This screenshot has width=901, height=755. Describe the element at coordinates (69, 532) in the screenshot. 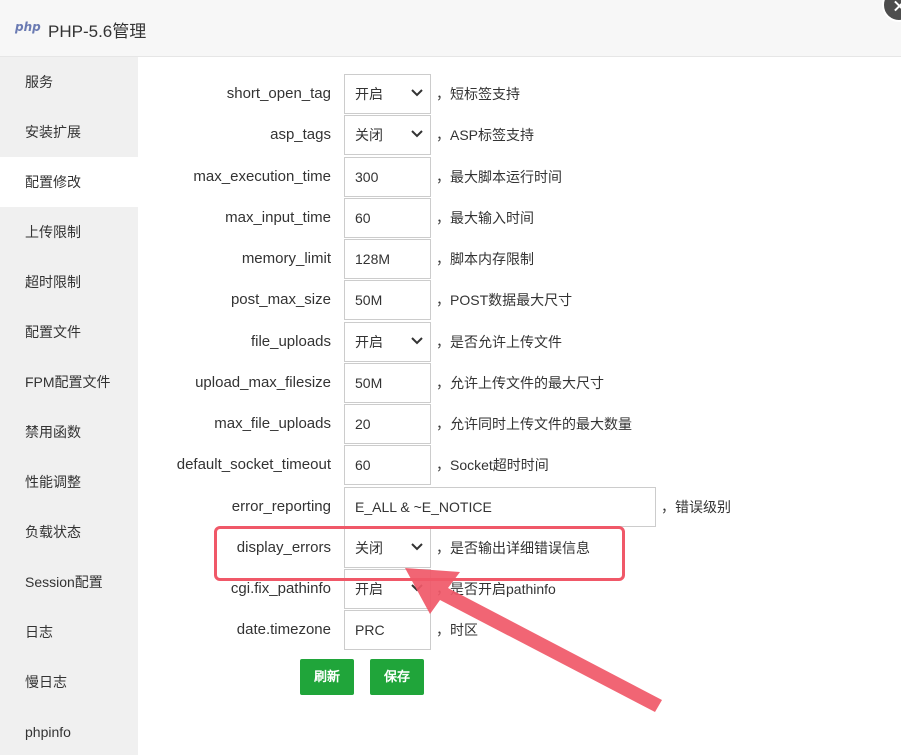

I see `sidebar-item-load-status: 负载状态` at that location.